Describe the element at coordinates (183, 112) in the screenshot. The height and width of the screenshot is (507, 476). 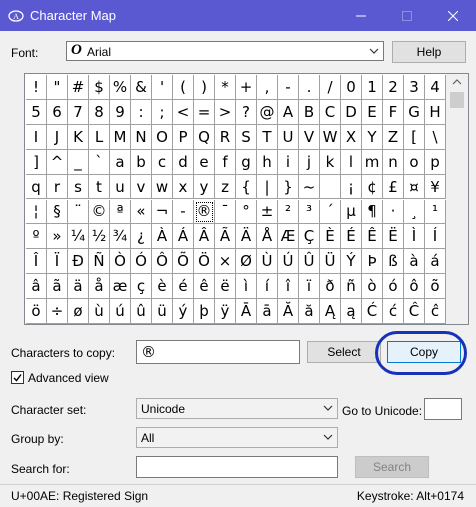
I see `character-cell: <` at that location.